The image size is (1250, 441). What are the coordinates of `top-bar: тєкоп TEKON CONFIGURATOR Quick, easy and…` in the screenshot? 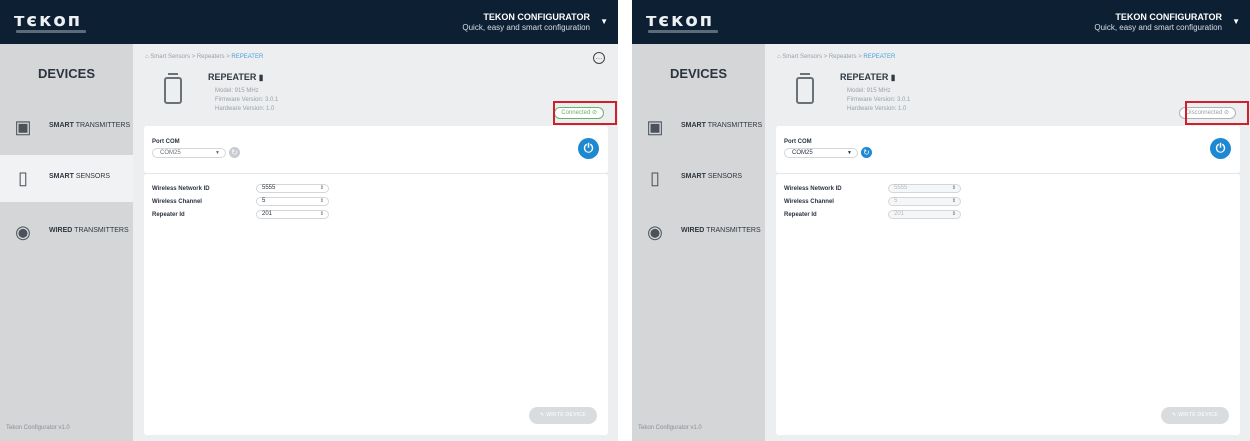 It's located at (309, 22).